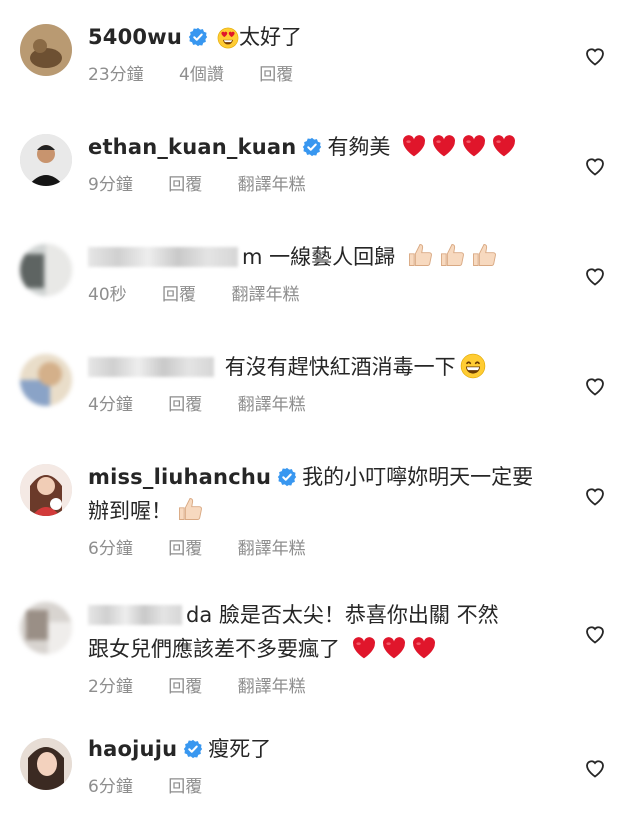  Describe the element at coordinates (110, 405) in the screenshot. I see `timestamp: 4分鐘` at that location.